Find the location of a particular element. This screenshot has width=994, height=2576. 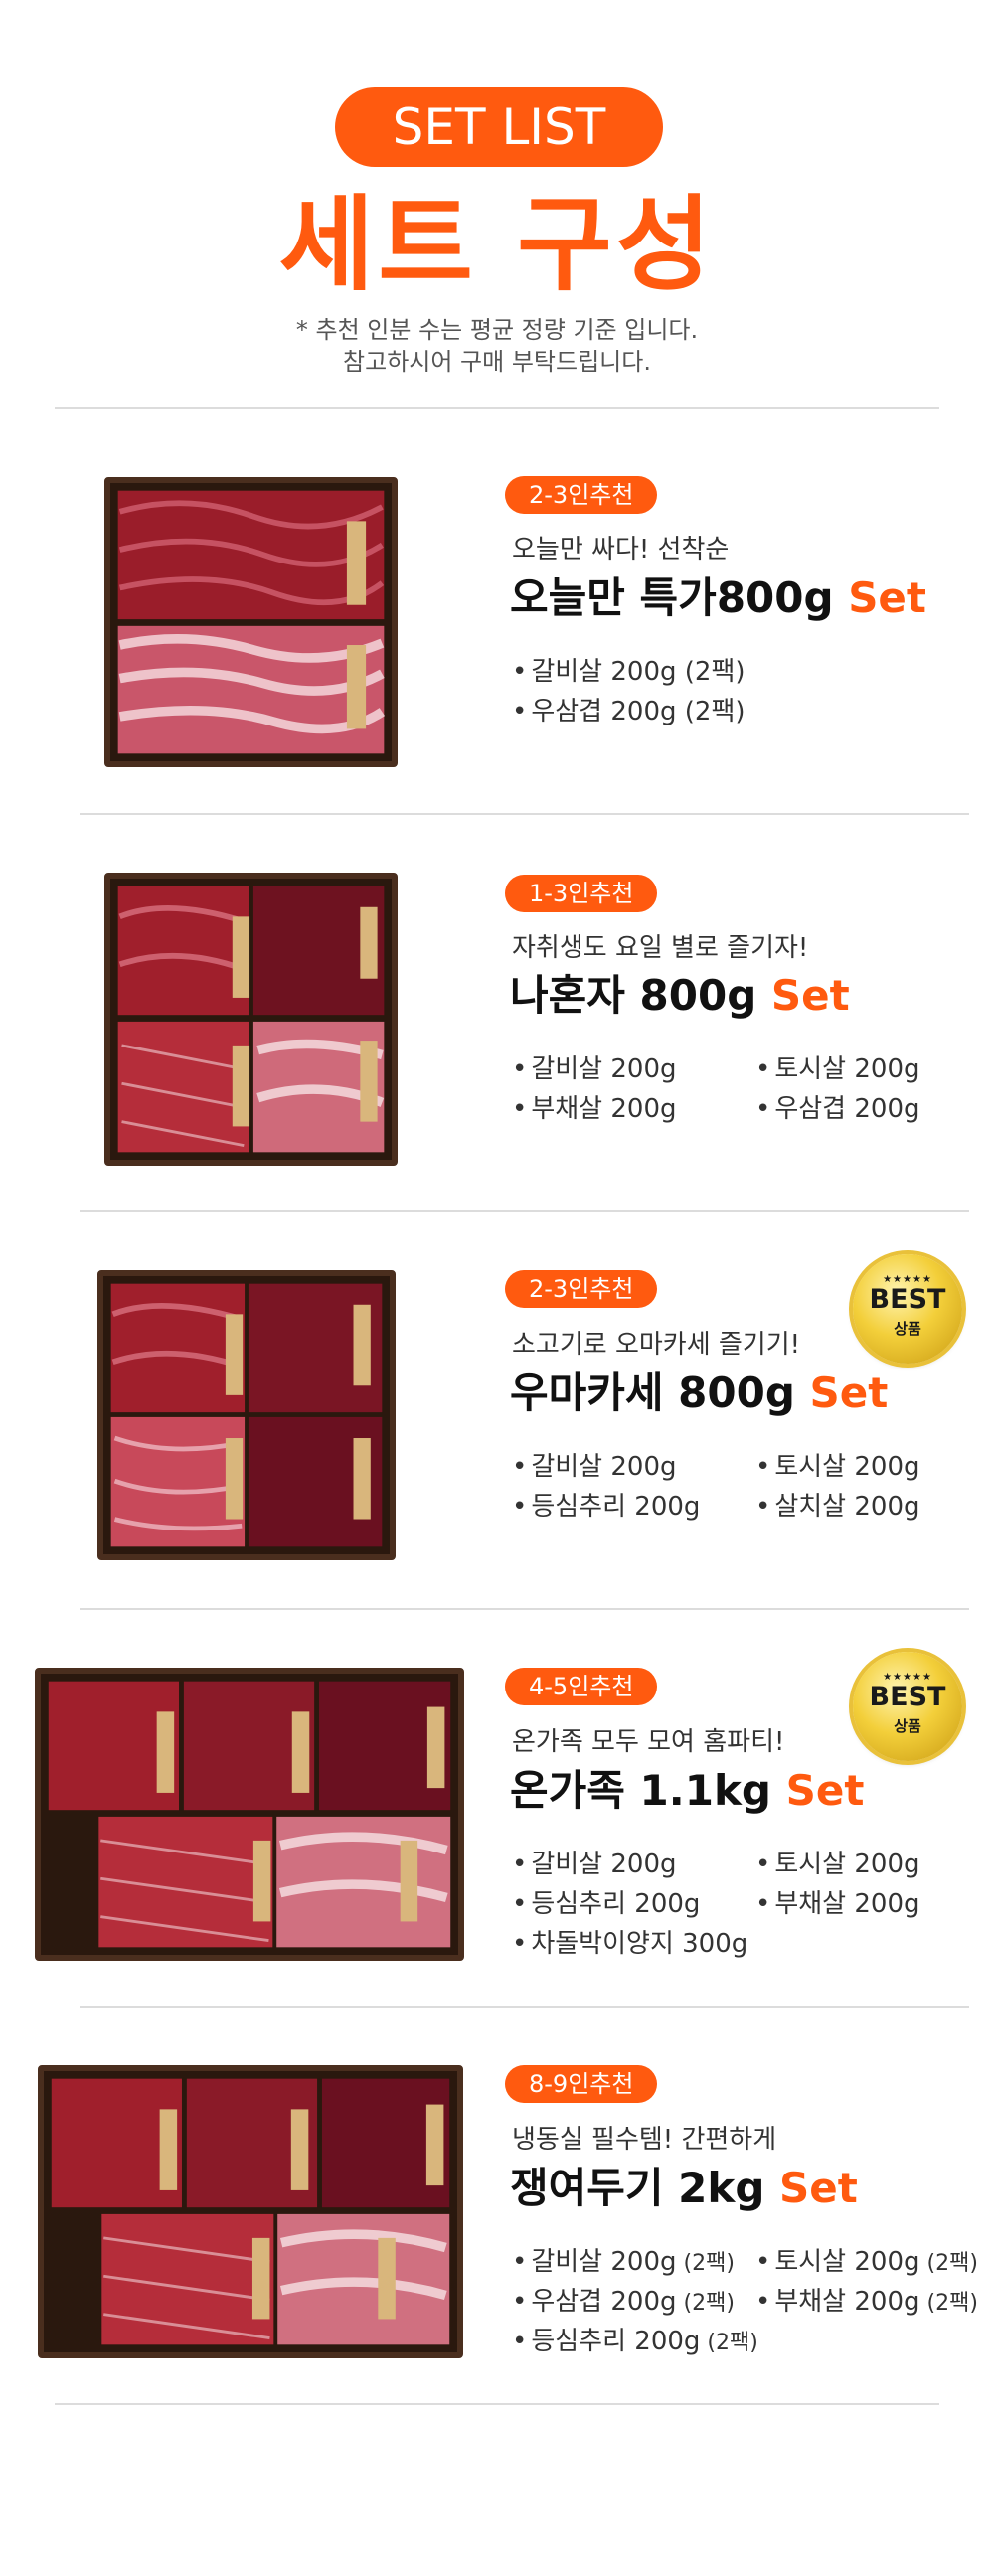

set-item: 우삼겹 200g is located at coordinates (837, 1106).